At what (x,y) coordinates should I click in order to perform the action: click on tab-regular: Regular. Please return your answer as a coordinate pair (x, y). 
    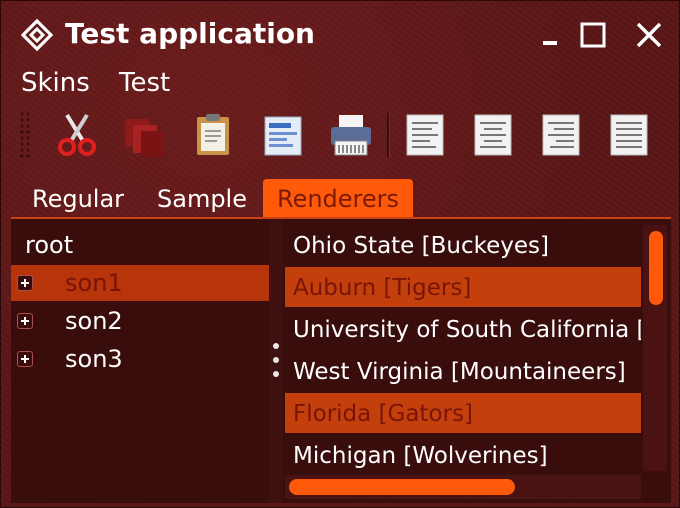
    Looking at the image, I should click on (78, 198).